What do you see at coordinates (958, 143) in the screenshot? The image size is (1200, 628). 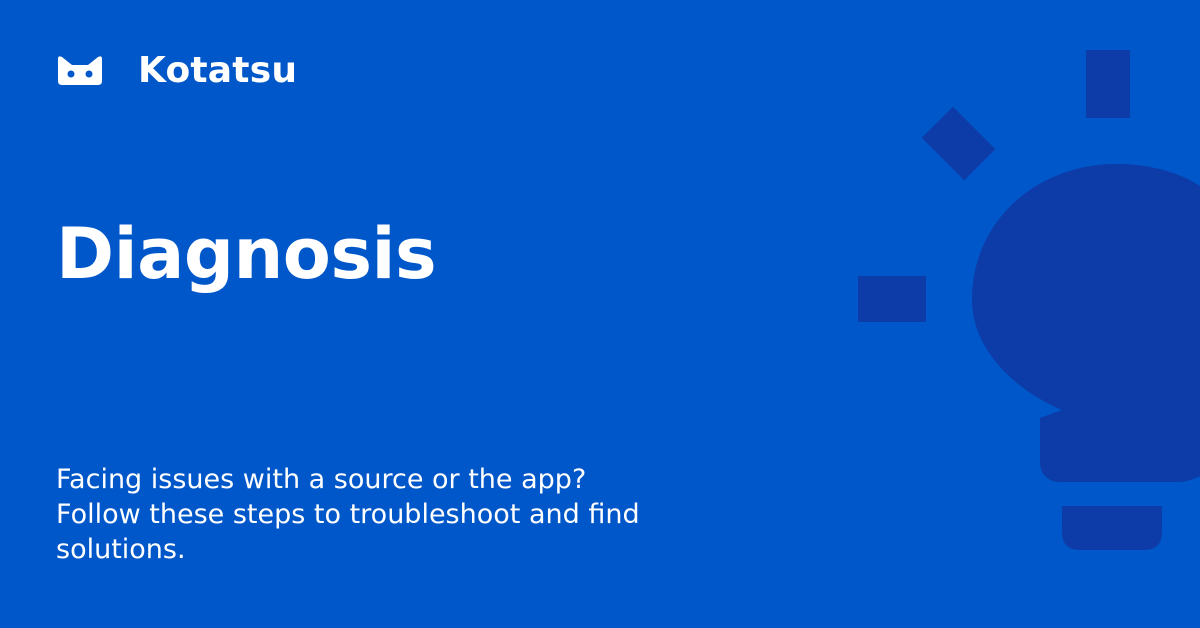 I see `ray-diagonal` at bounding box center [958, 143].